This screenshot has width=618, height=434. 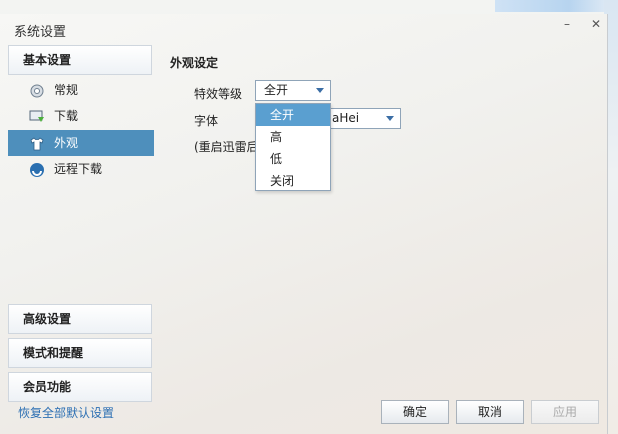 What do you see at coordinates (66, 116) in the screenshot?
I see `sidebar-item-label: 下载` at bounding box center [66, 116].